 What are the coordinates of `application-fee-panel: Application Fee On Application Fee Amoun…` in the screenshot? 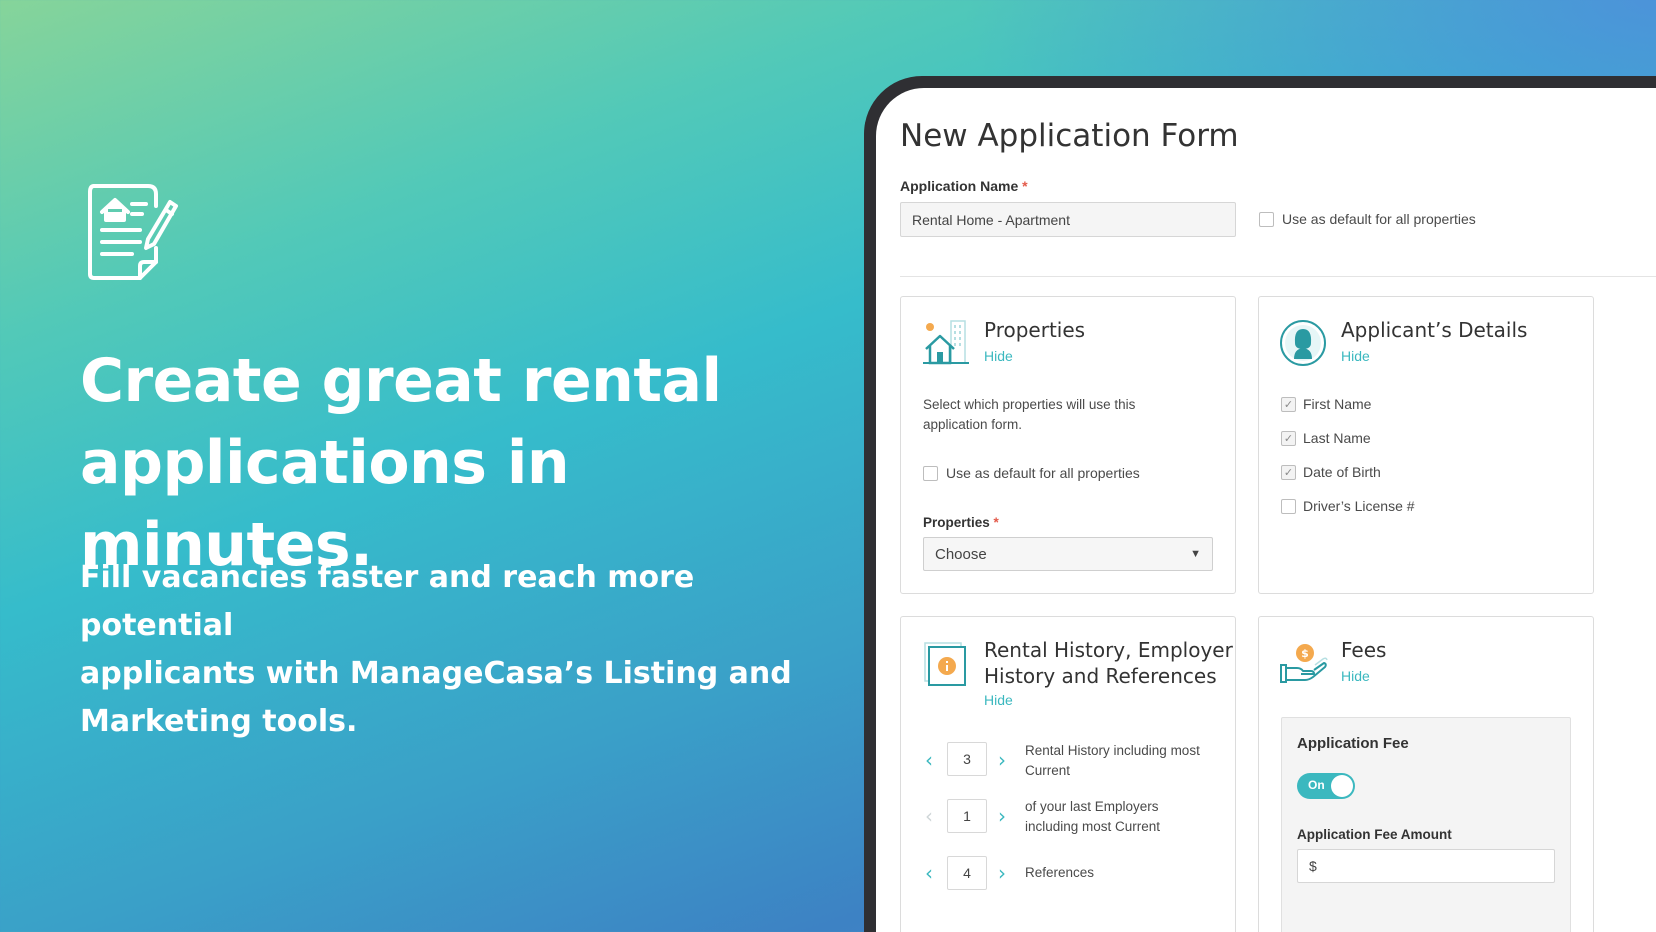 It's located at (1426, 824).